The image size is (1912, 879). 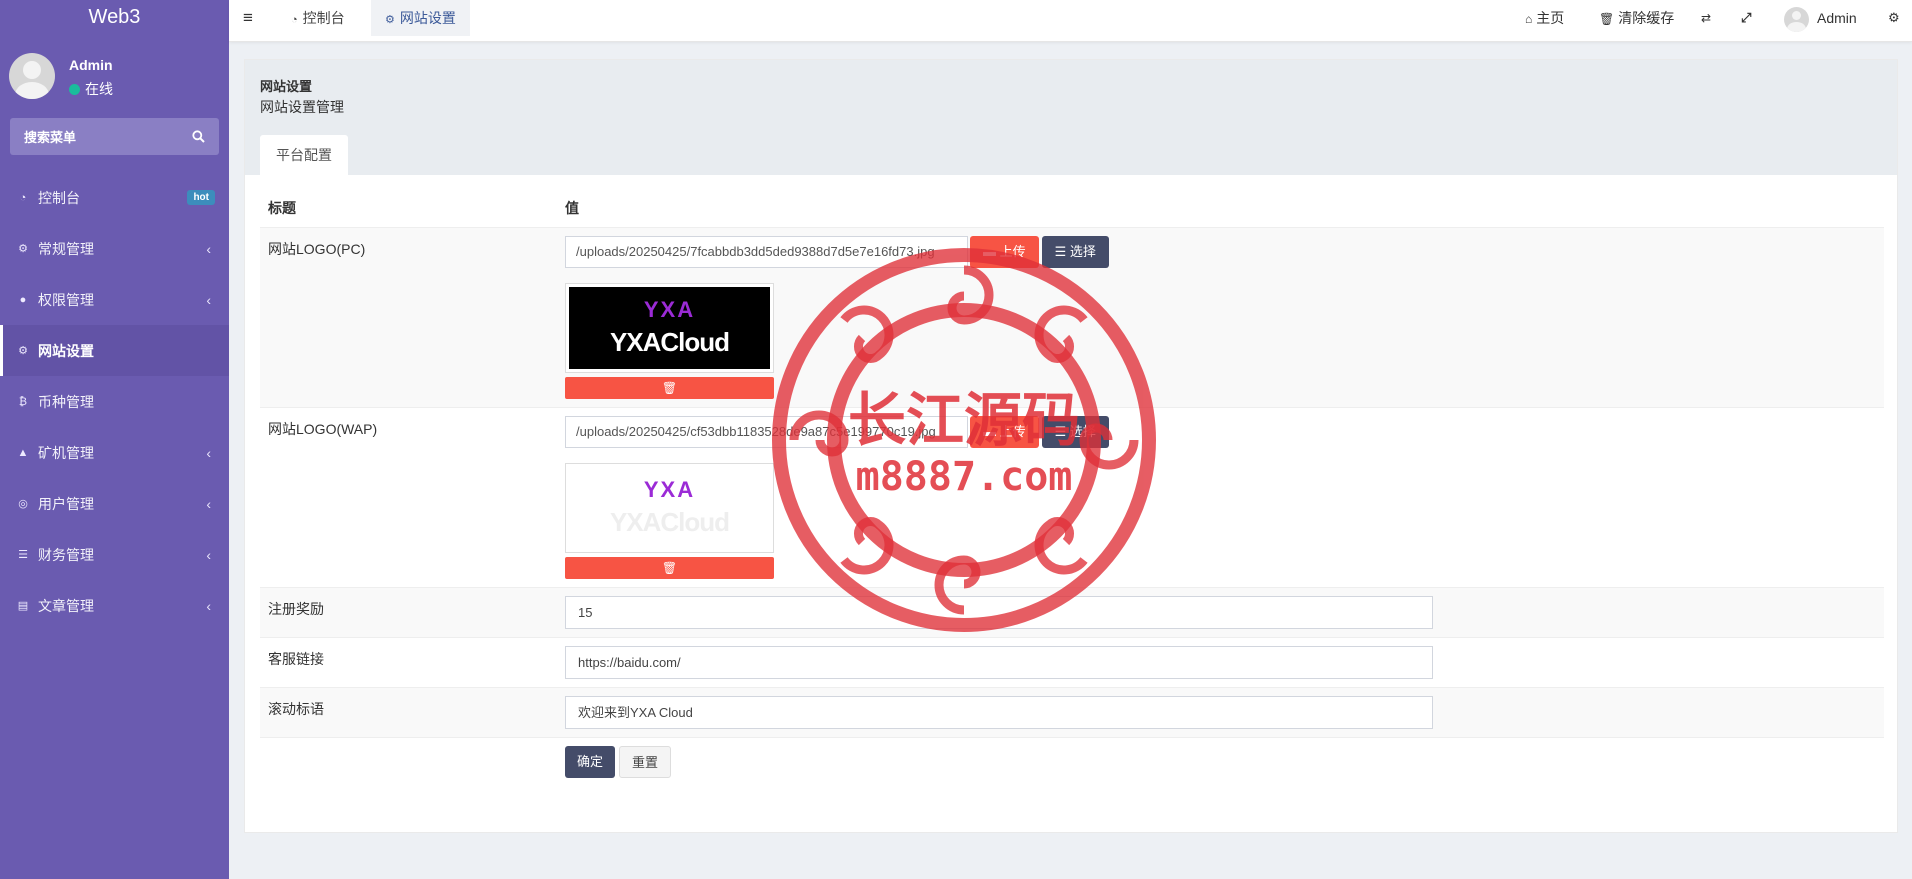 I want to click on sidebar-item-label: 币种管理, so click(x=66, y=401).